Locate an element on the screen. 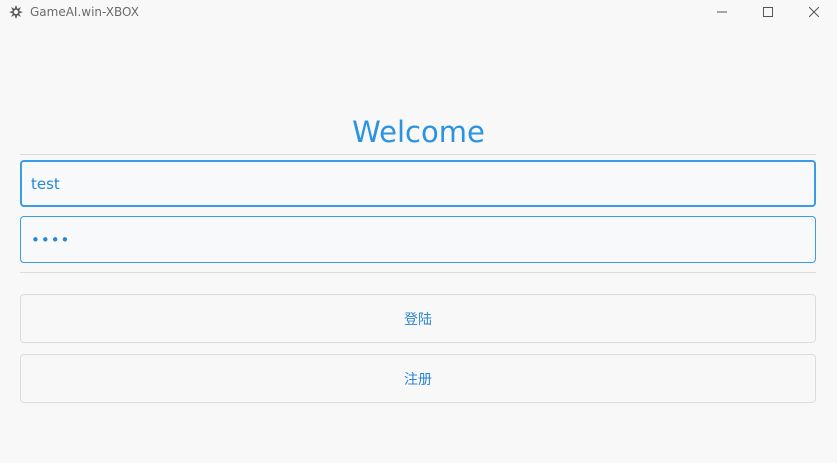  close-icon is located at coordinates (814, 12).